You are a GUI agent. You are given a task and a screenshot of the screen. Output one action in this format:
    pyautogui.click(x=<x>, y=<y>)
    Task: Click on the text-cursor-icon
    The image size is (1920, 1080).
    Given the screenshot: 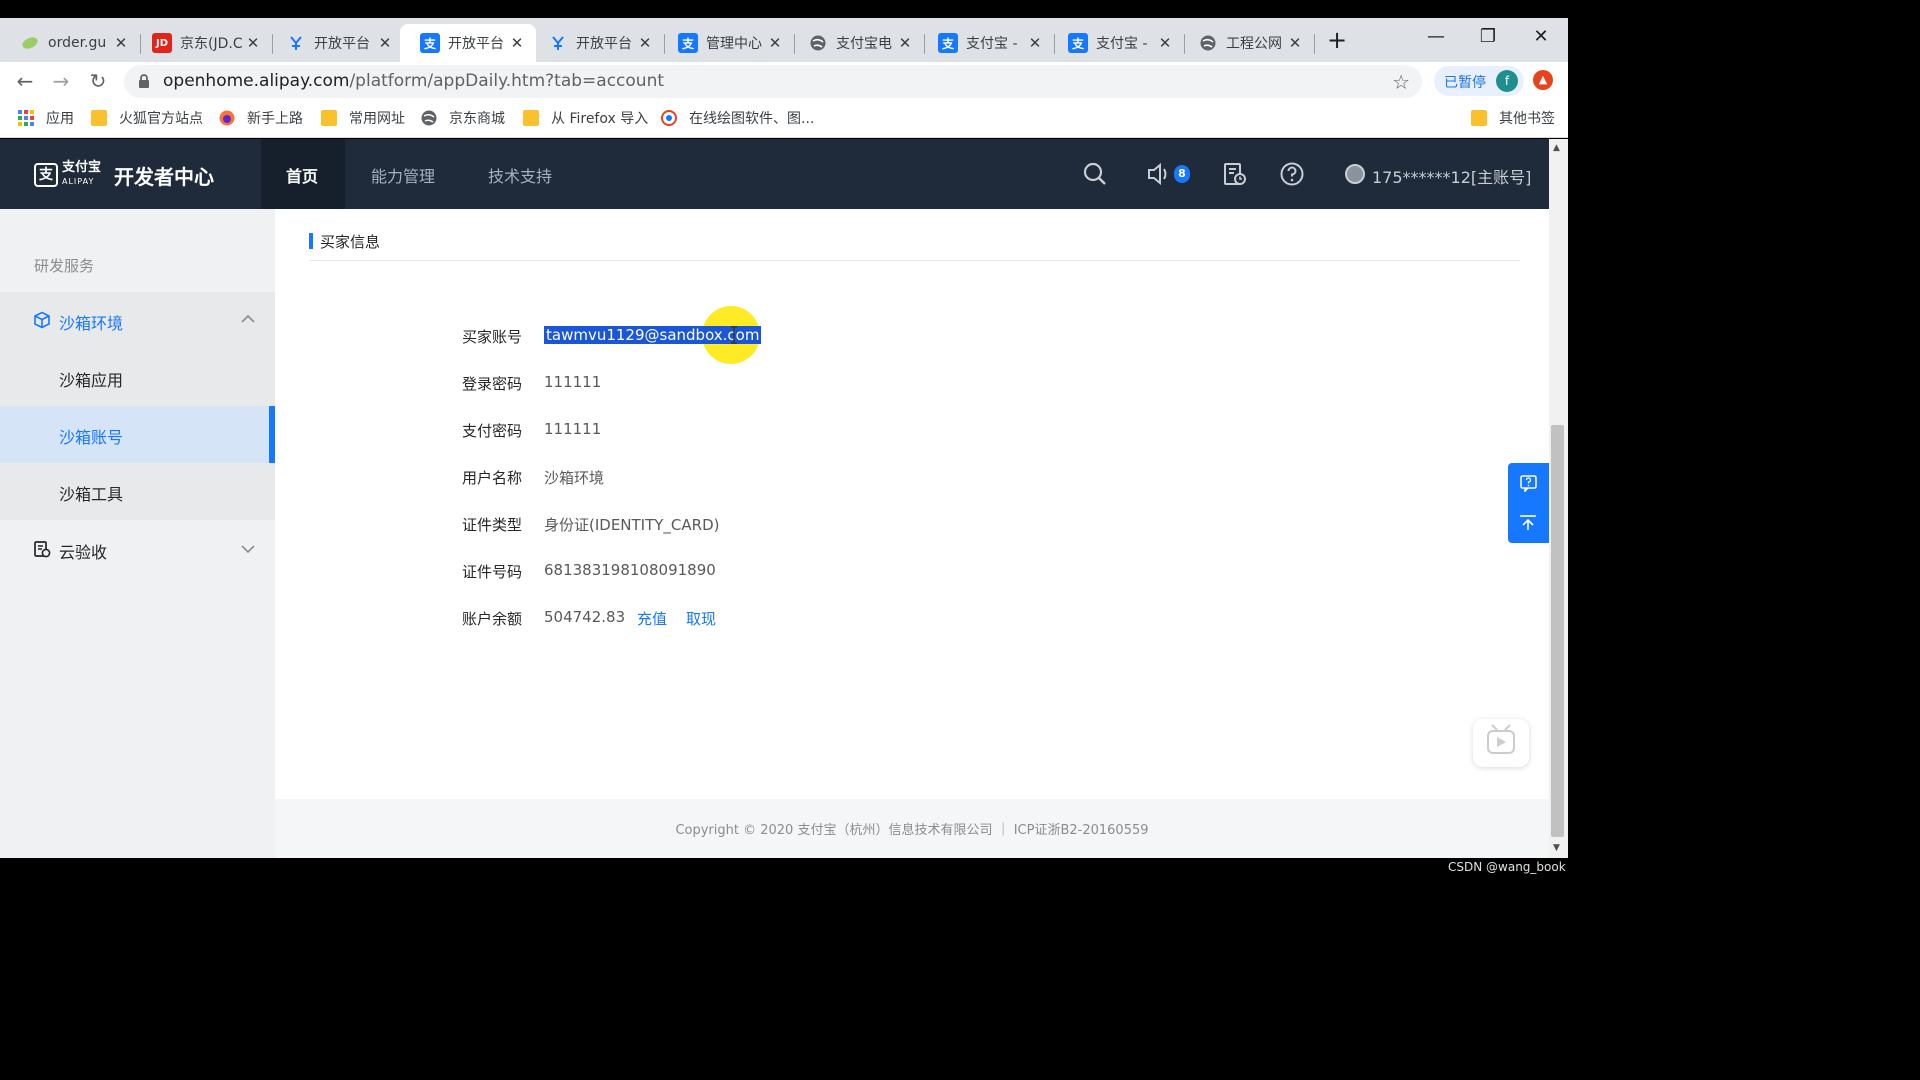 What is the action you would take?
    pyautogui.click(x=734, y=335)
    